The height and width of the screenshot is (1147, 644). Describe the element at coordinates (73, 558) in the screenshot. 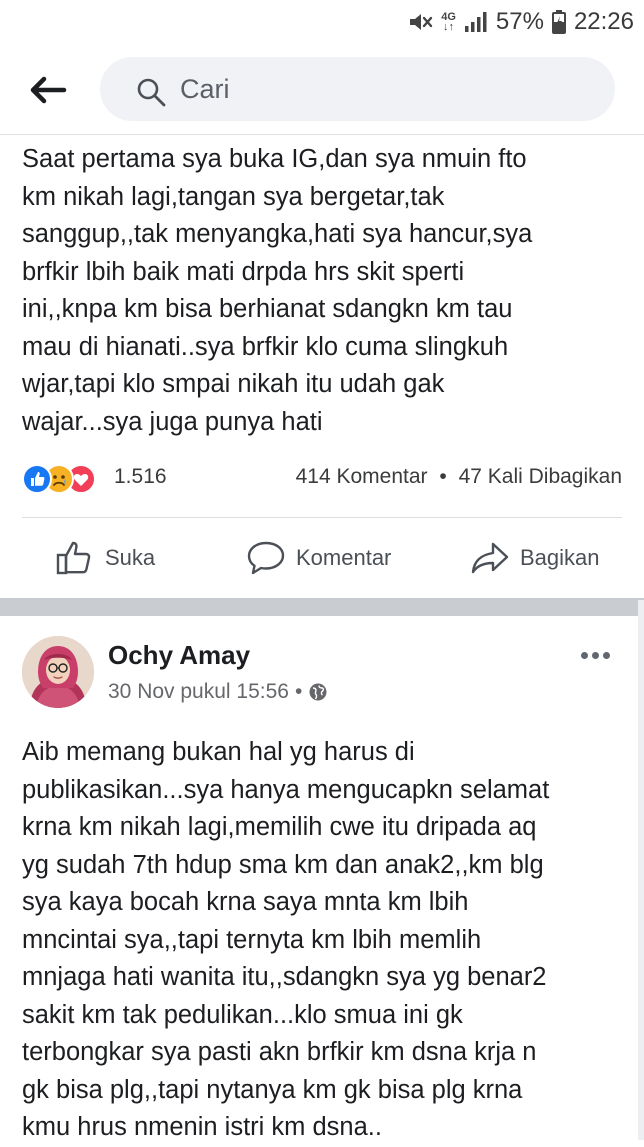

I see `thumbs-up-icon` at that location.